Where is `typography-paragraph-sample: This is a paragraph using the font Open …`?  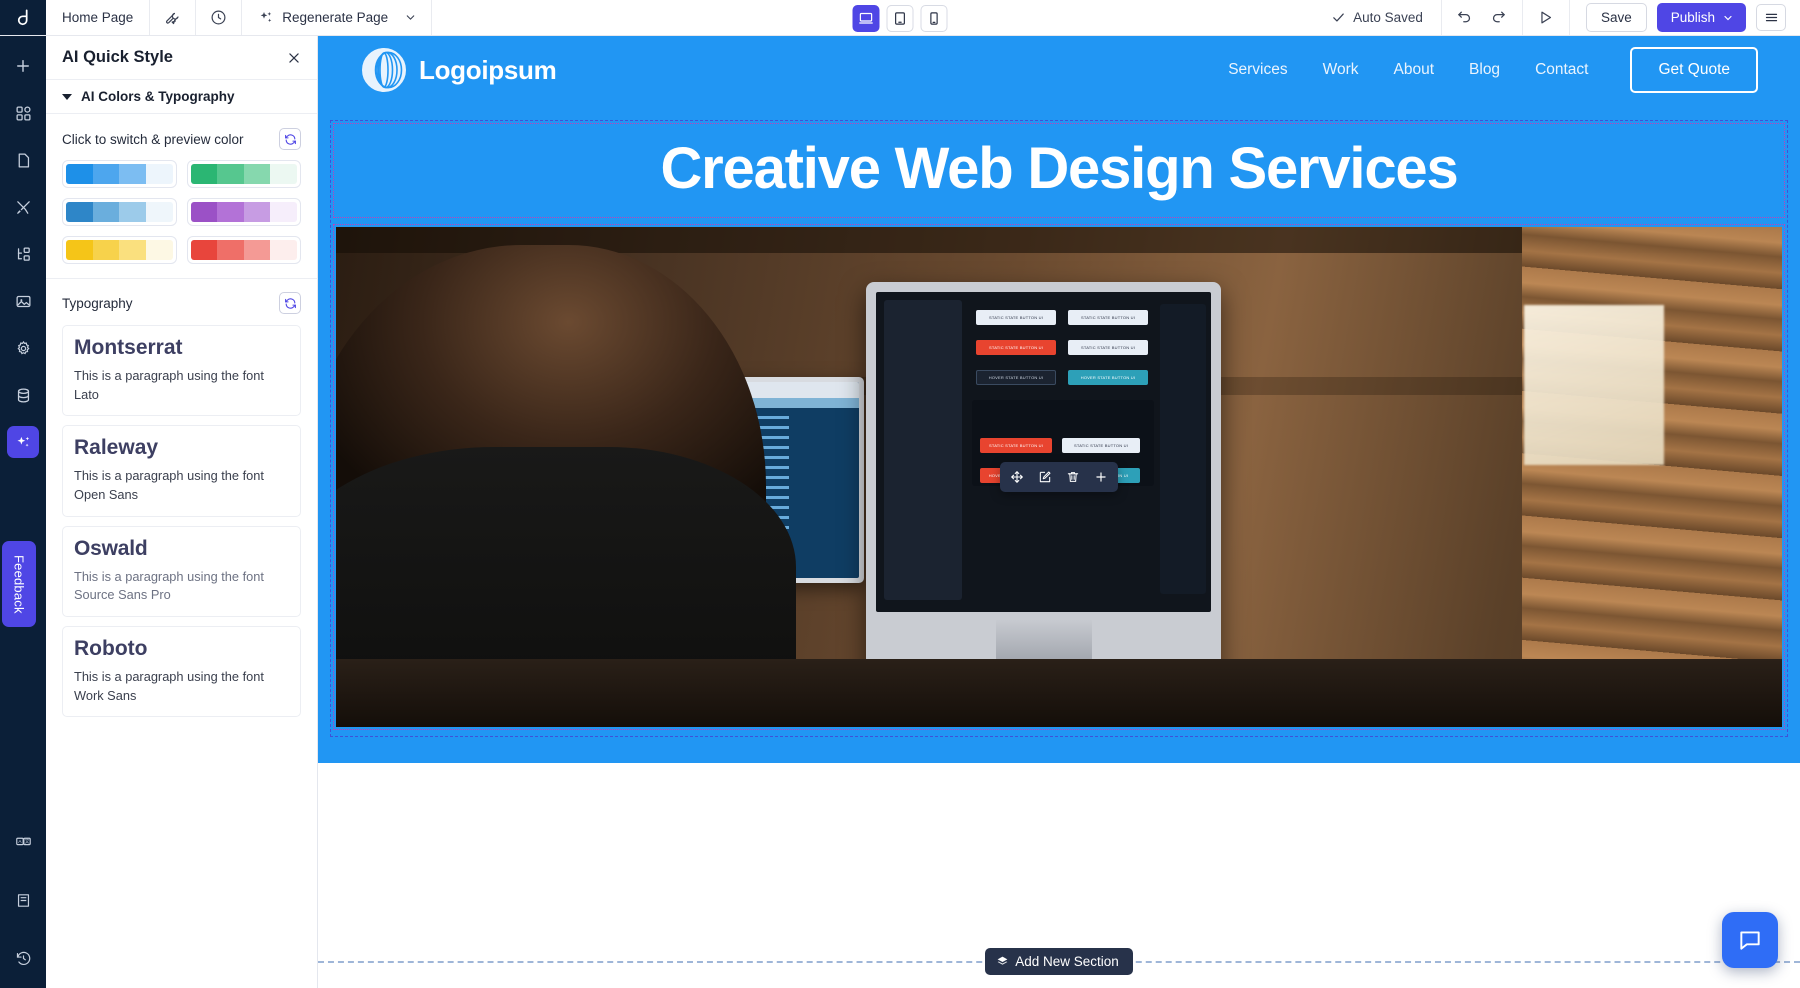 typography-paragraph-sample: This is a paragraph using the font Open … is located at coordinates (169, 485).